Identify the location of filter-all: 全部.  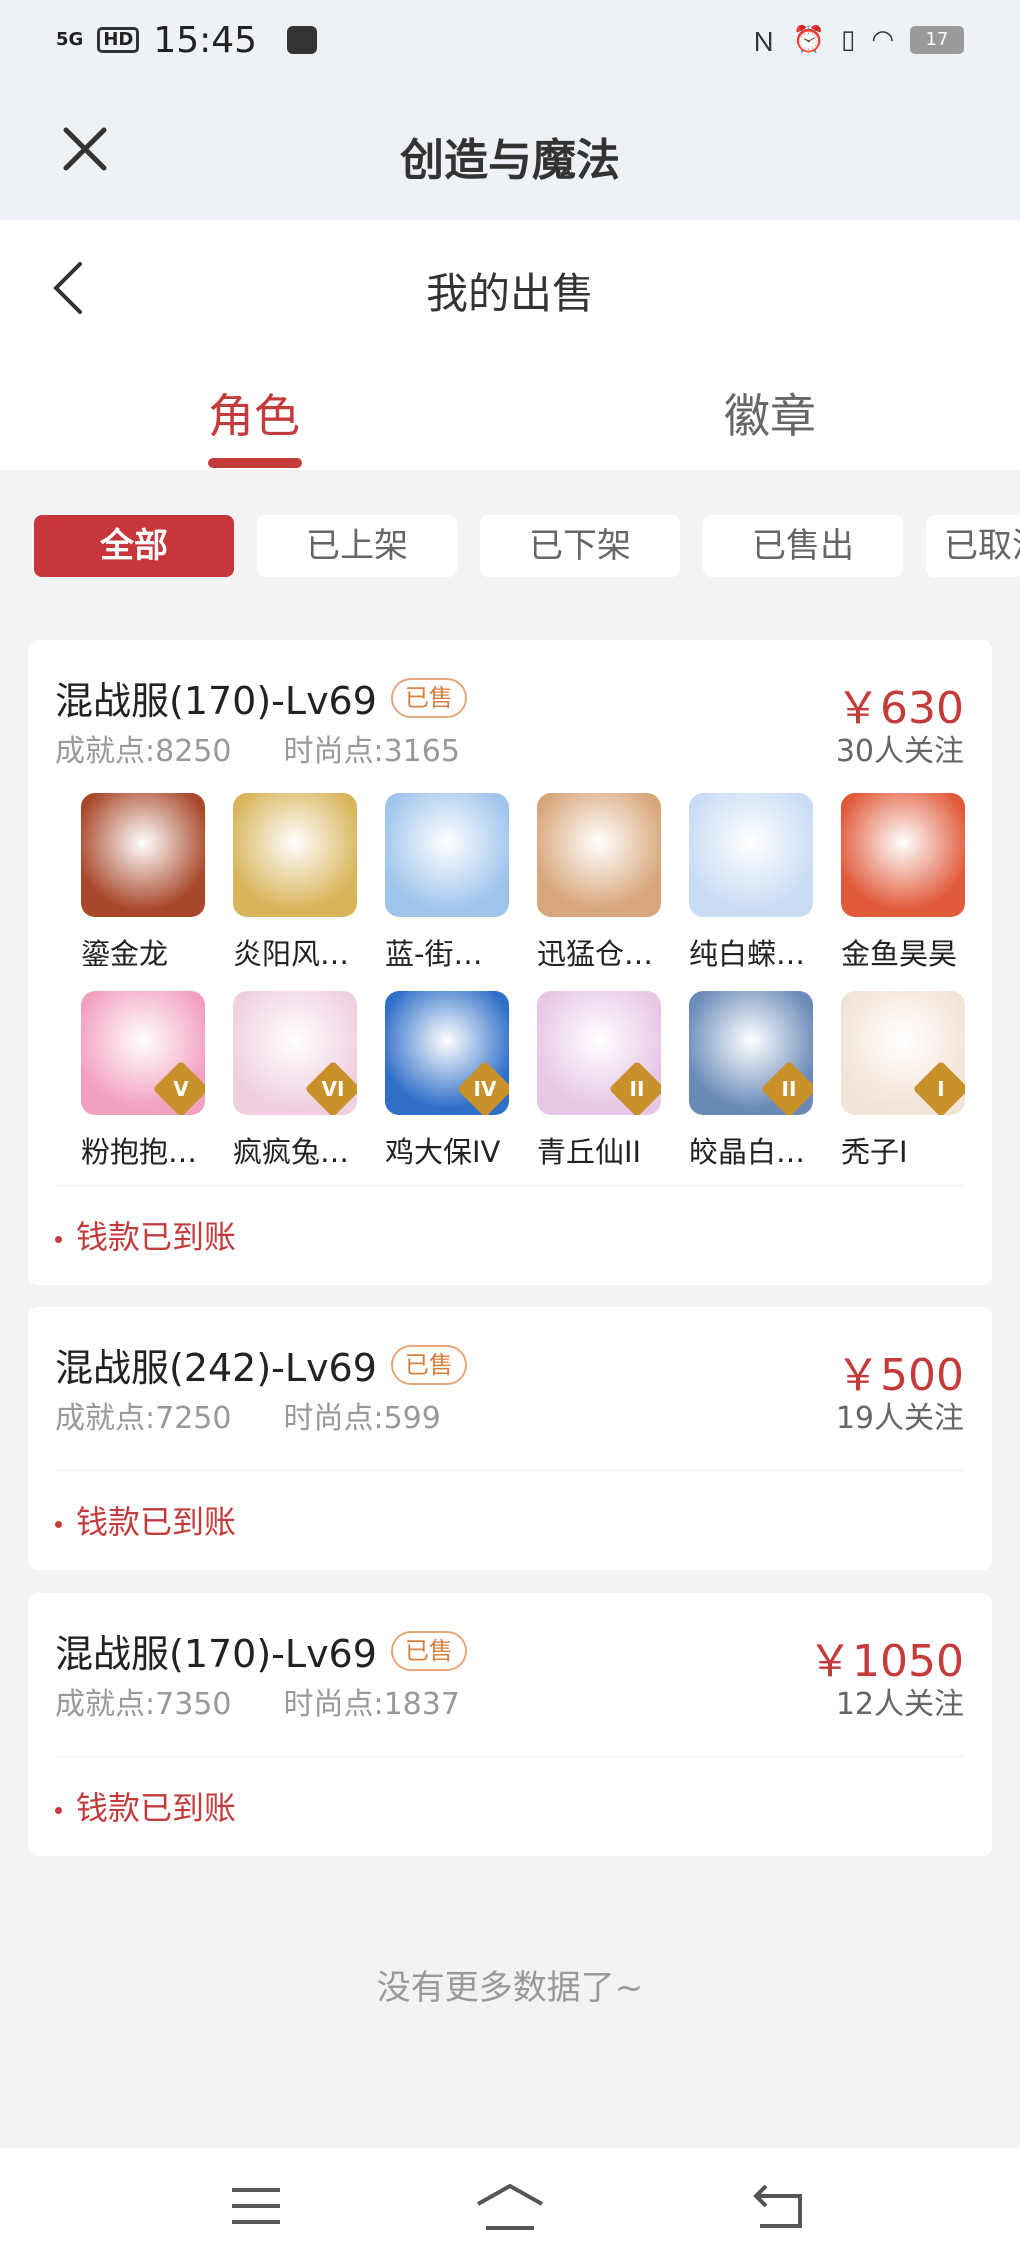
(134, 546).